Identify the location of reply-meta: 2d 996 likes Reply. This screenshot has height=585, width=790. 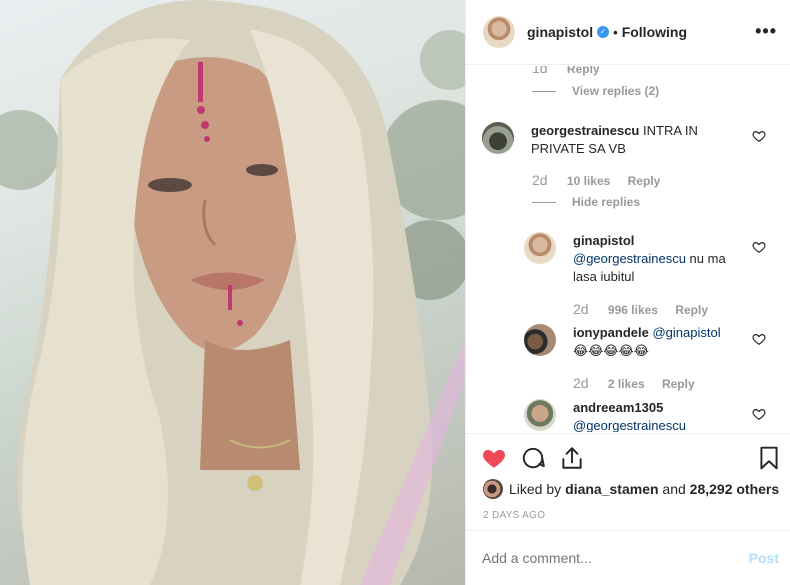
(640, 309).